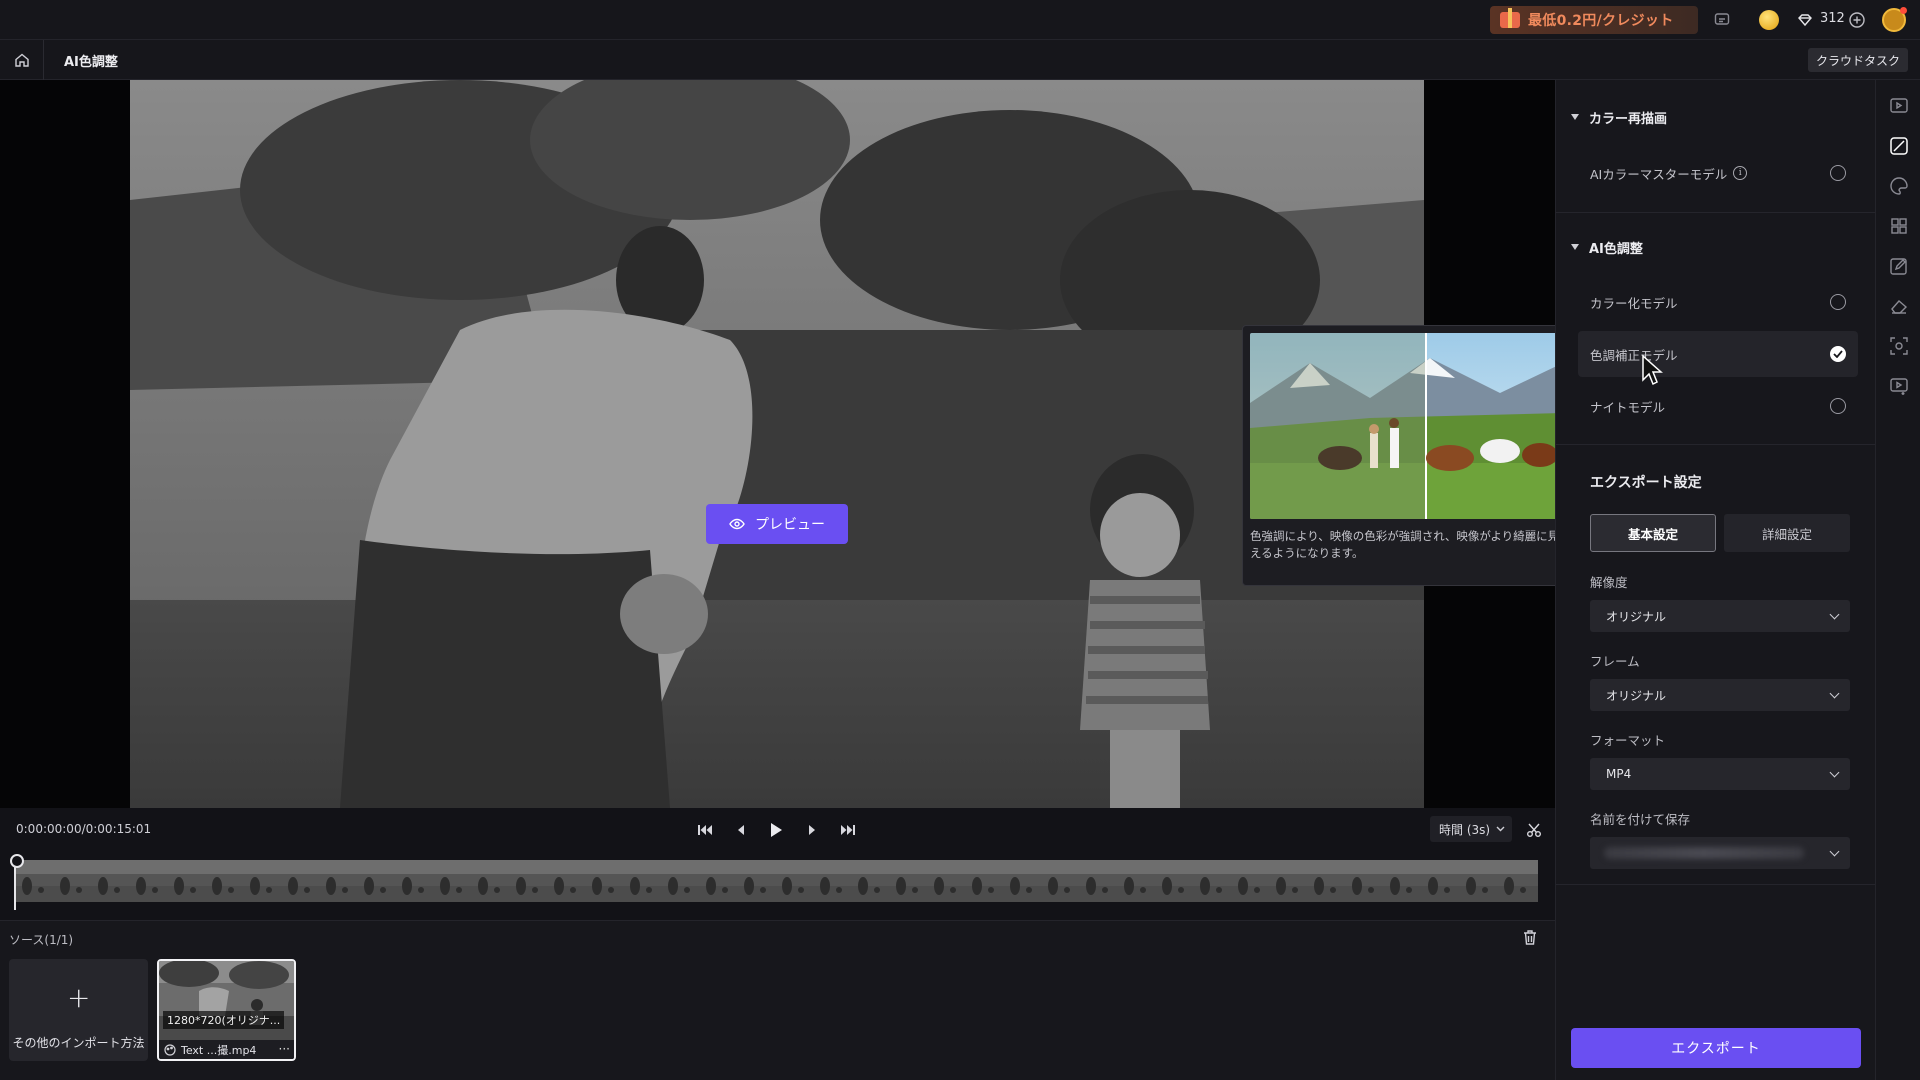 Image resolution: width=1920 pixels, height=1080 pixels. I want to click on credit-count: 312, so click(1832, 18).